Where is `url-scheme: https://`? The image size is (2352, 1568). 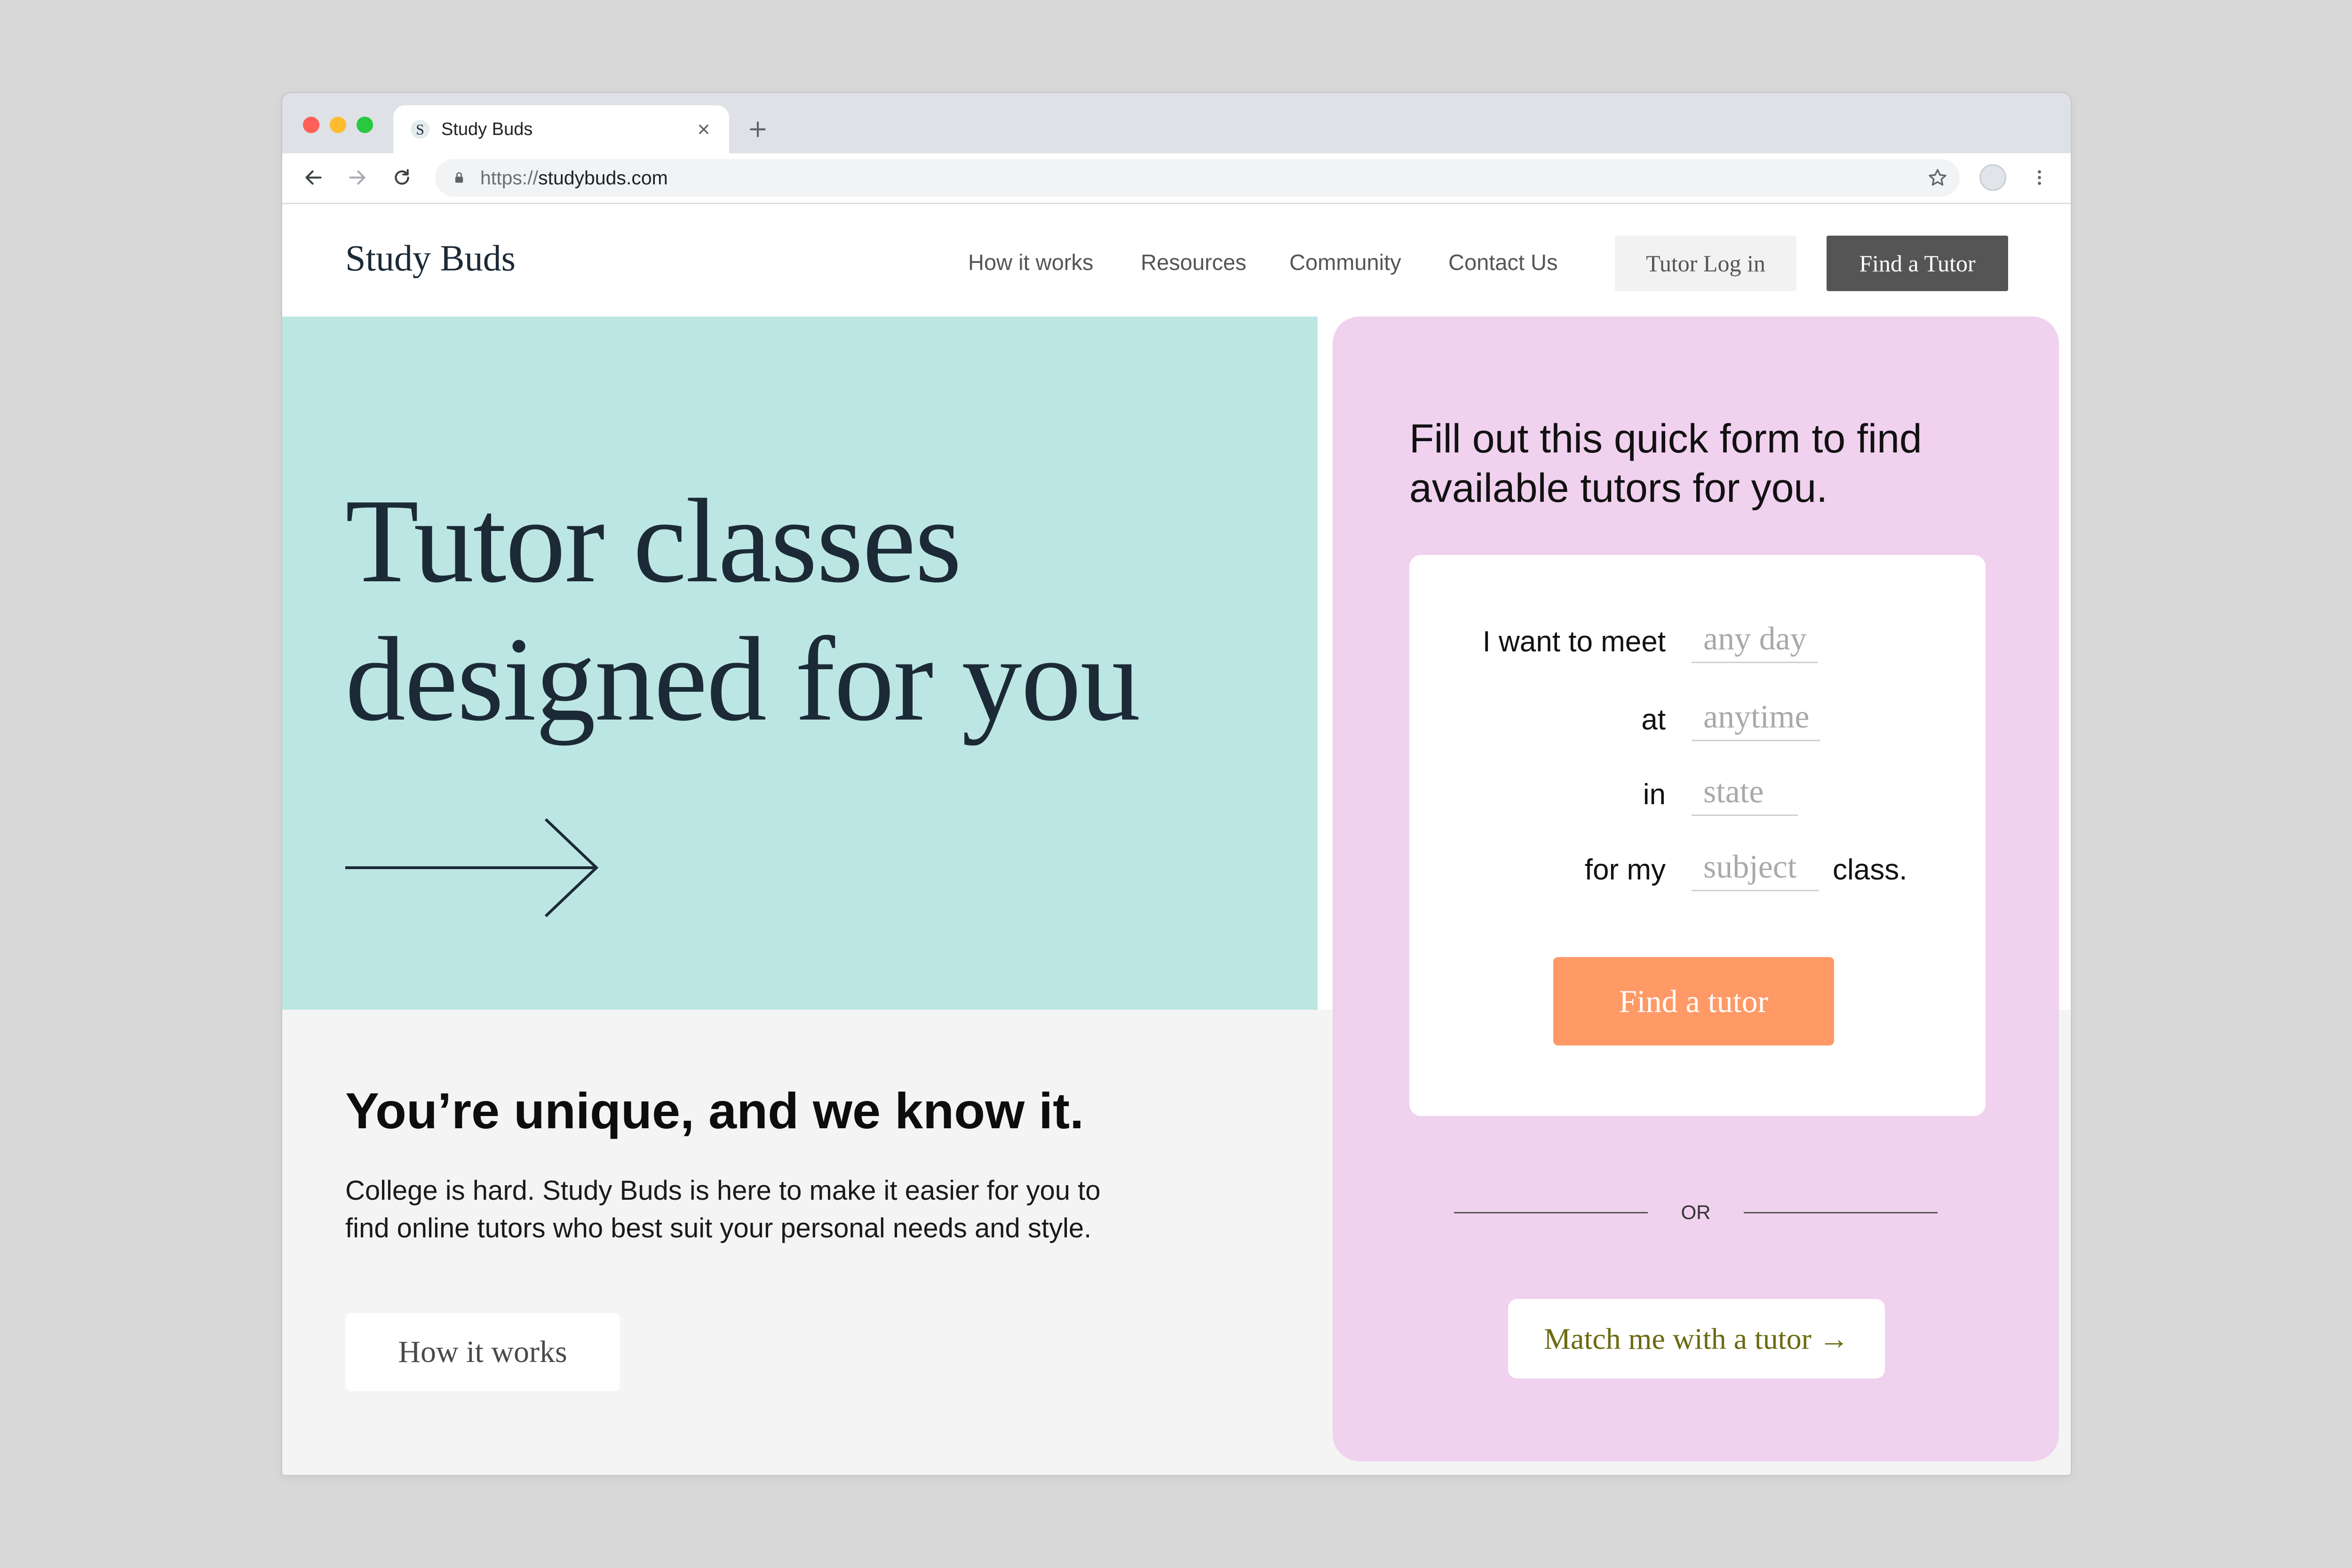
url-scheme: https:// is located at coordinates (509, 178).